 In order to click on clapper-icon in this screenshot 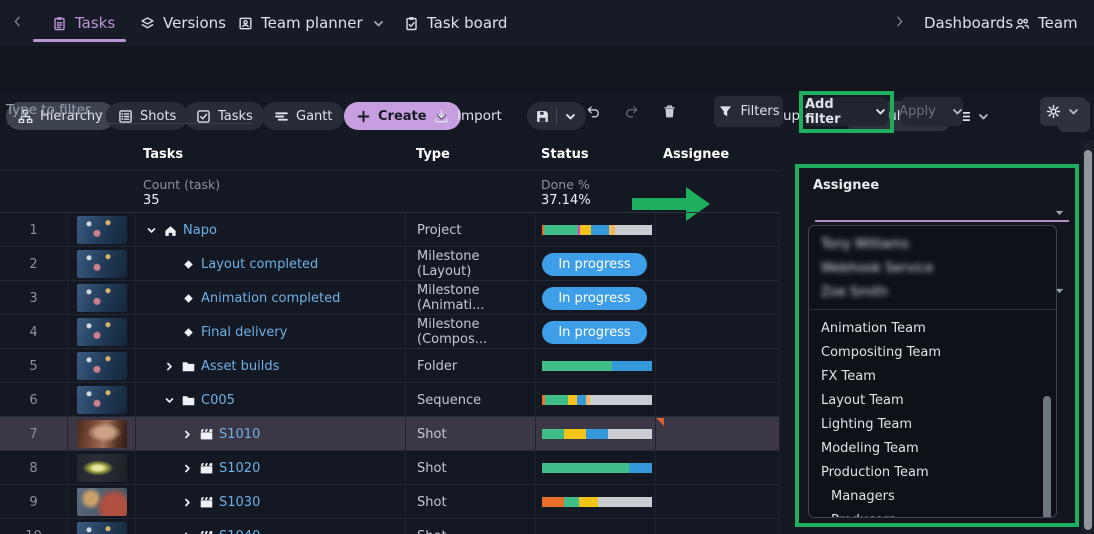, I will do `click(206, 531)`.